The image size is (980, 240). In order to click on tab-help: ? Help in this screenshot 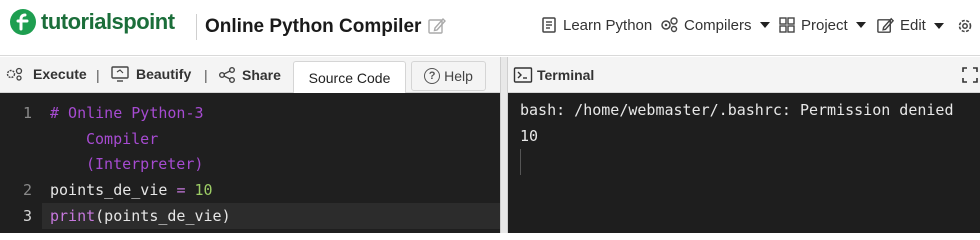, I will do `click(448, 76)`.